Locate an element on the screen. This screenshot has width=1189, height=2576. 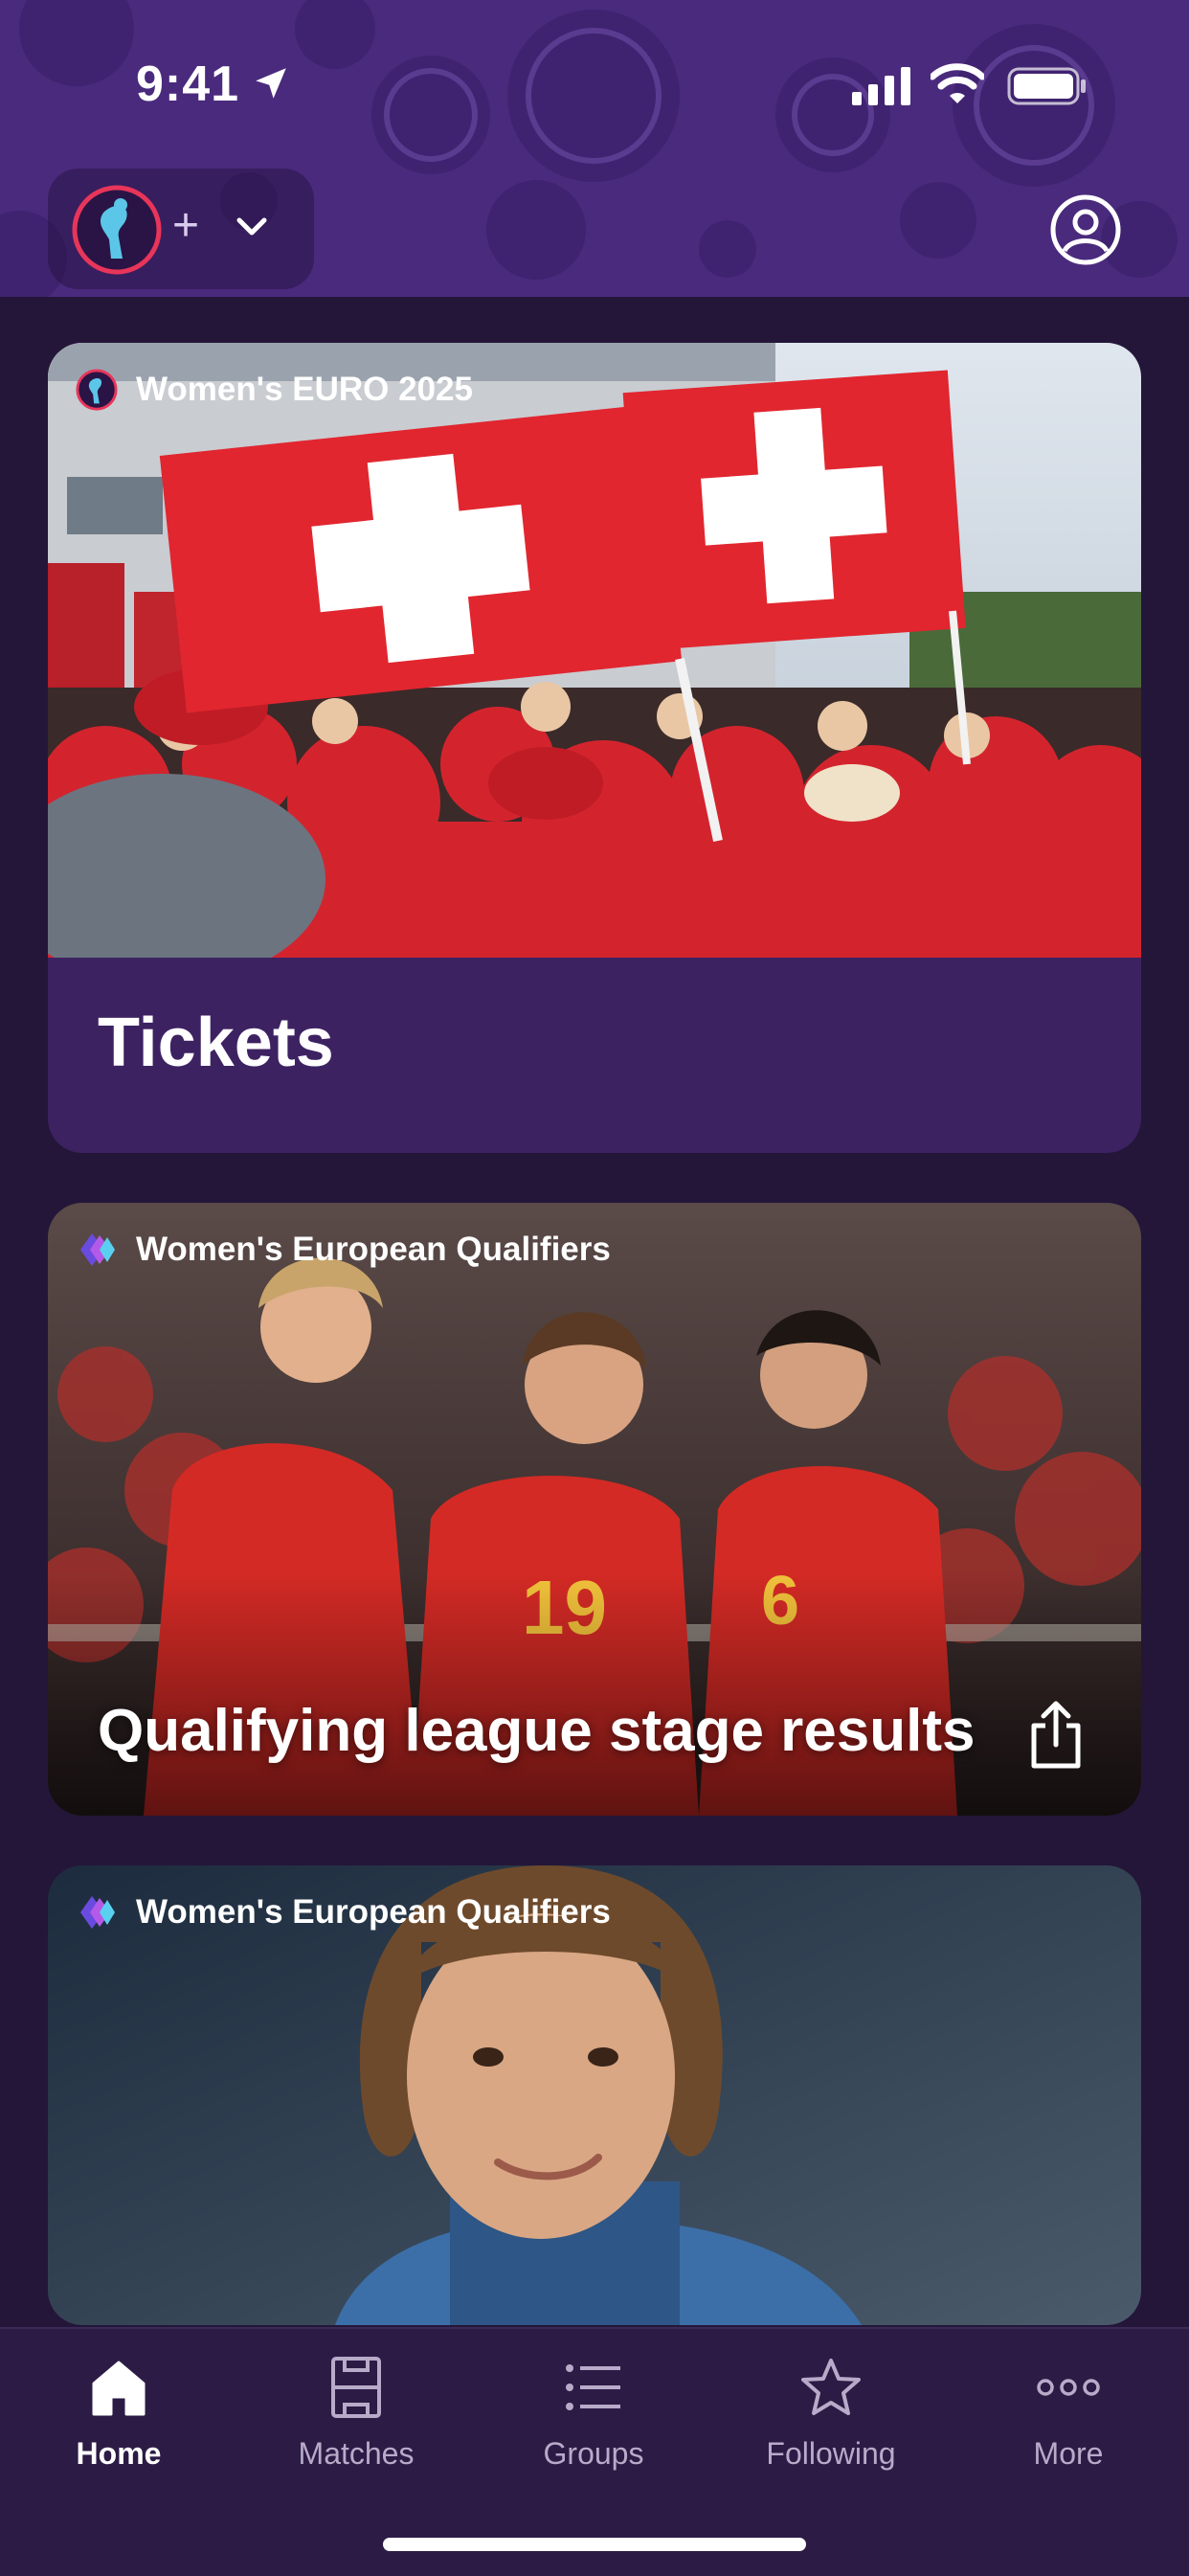
tab-matches: Matches is located at coordinates (356, 2420).